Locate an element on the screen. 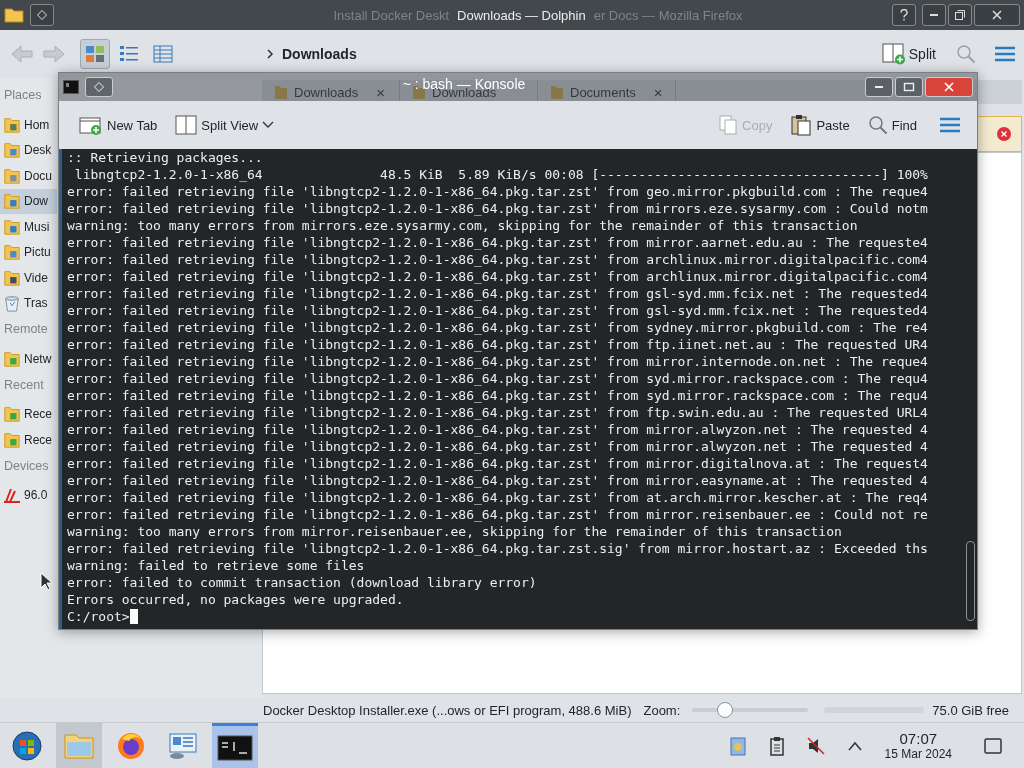 Image resolution: width=1024 pixels, height=768 pixels. clock-date: 15 Mar 2024 is located at coordinates (918, 754).